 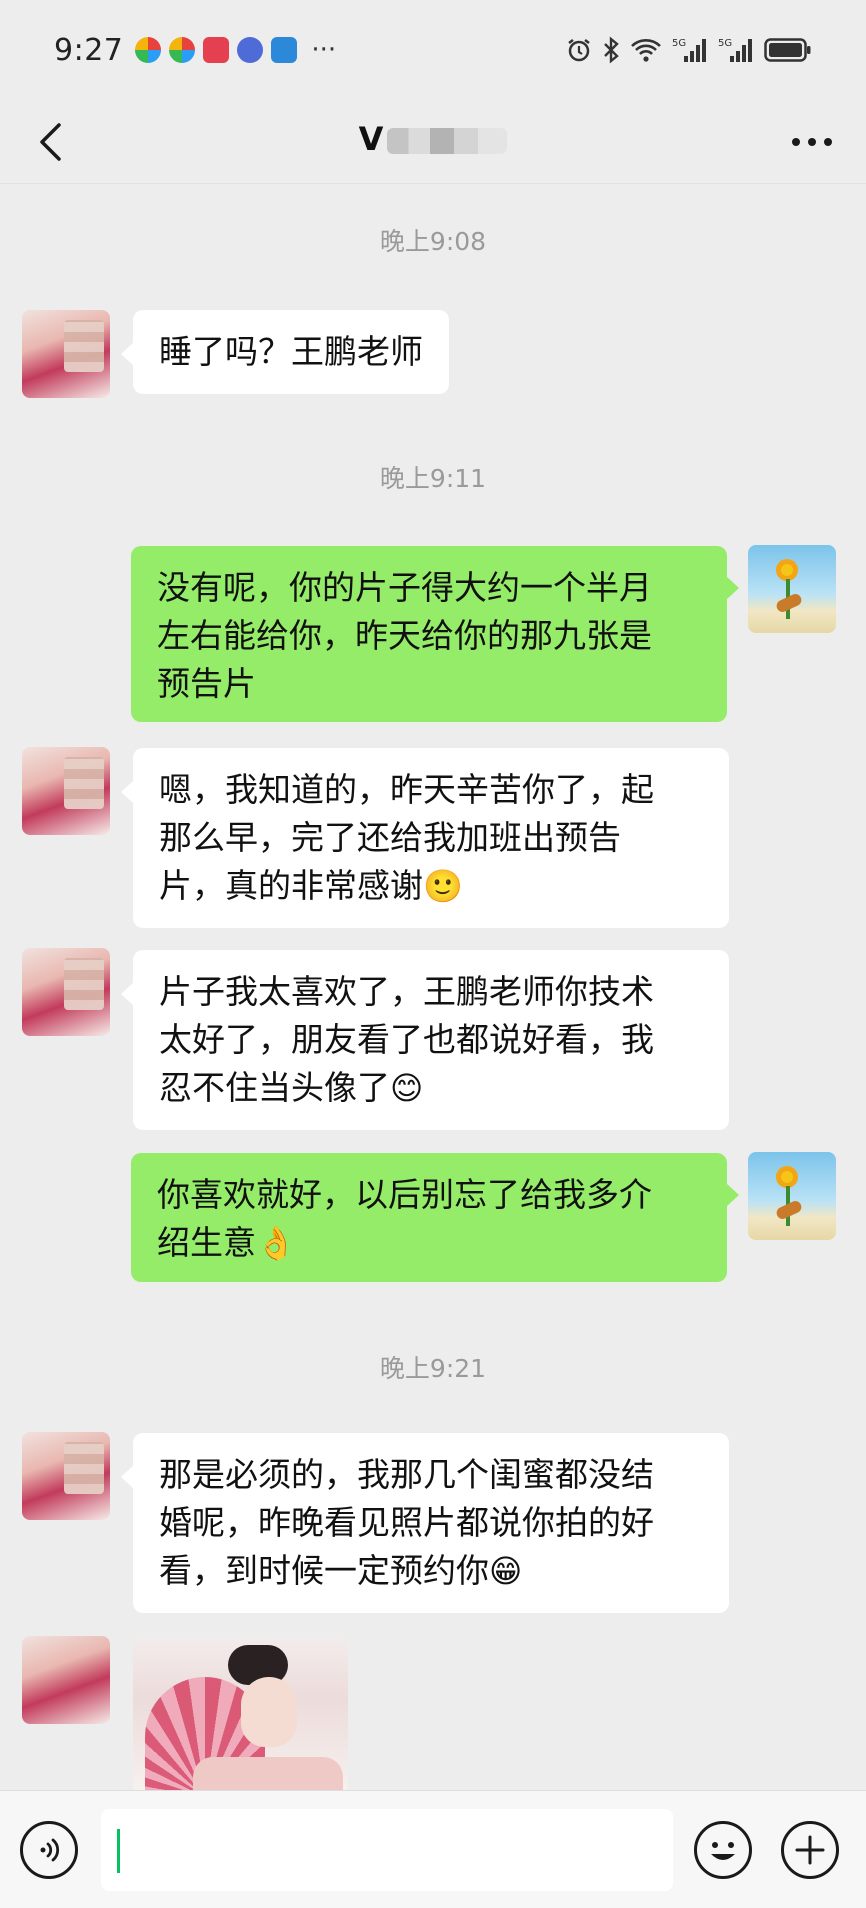 I want to click on camera-icon, so click(x=284, y=50).